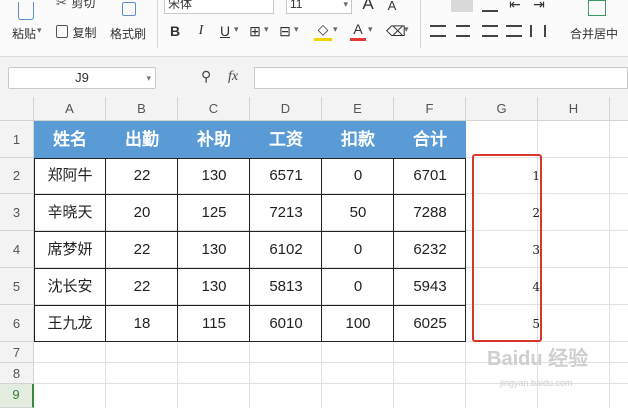 The width and height of the screenshot is (628, 408). Describe the element at coordinates (335, 29) in the screenshot. I see `fill-color-dropdown-icon: ▾` at that location.